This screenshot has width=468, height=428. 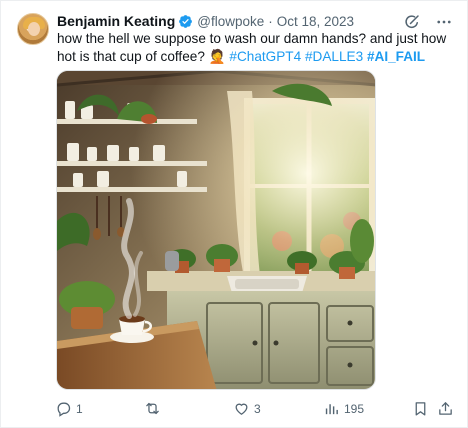 I want to click on like-count: 3, so click(x=257, y=408).